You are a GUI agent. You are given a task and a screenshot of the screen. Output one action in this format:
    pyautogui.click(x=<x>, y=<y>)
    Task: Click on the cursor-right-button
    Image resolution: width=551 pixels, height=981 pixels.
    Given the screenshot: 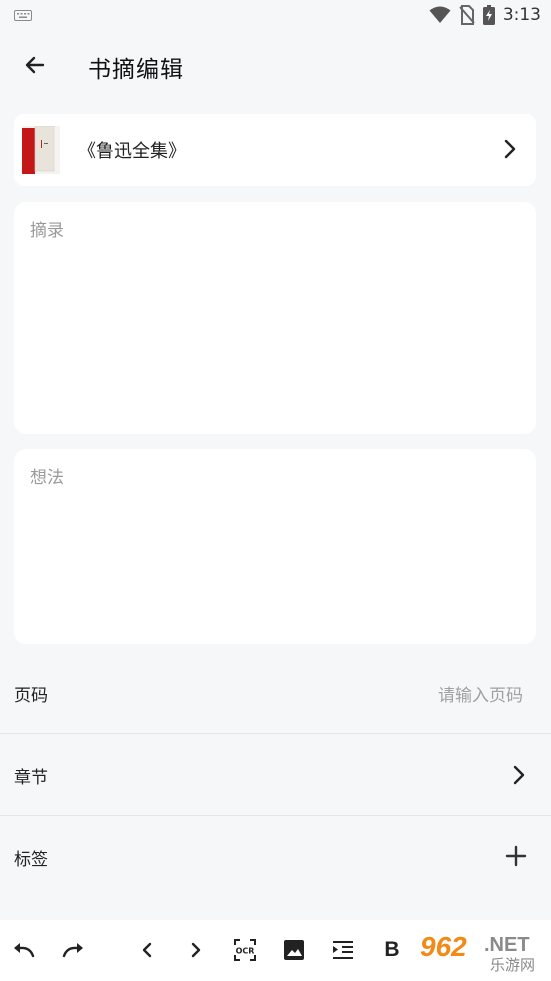 What is the action you would take?
    pyautogui.click(x=196, y=950)
    